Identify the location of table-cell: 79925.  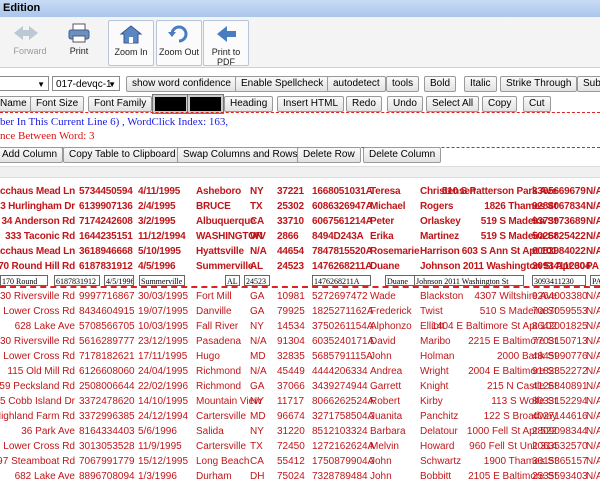
(291, 311).